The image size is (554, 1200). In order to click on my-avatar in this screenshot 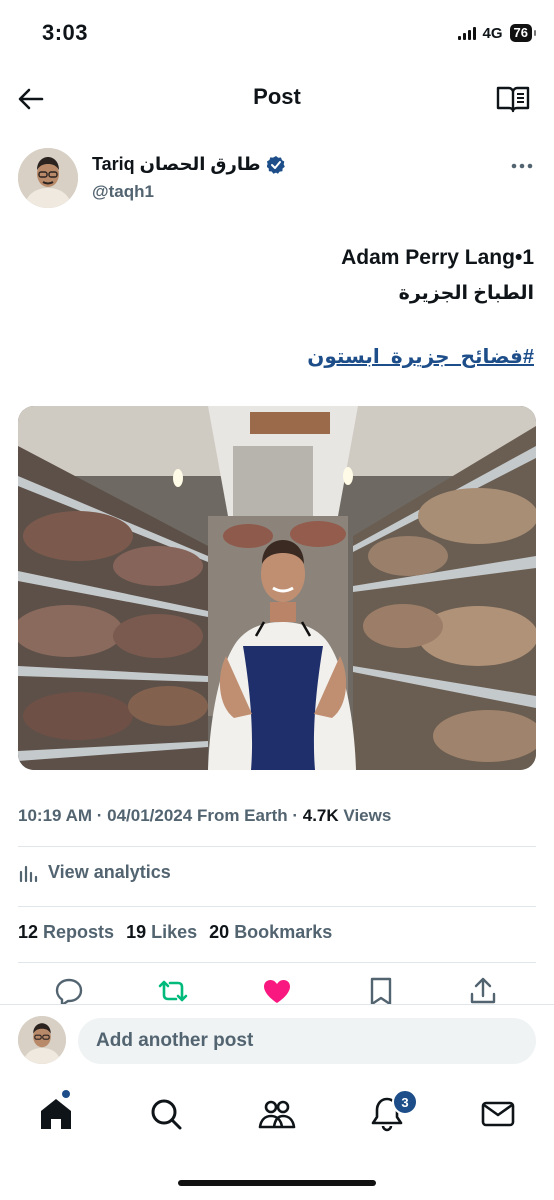, I will do `click(42, 1040)`.